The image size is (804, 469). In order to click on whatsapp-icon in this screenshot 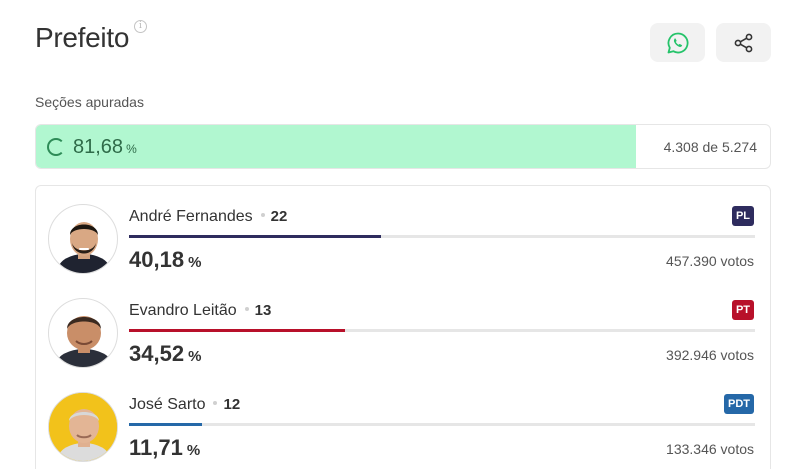, I will do `click(677, 42)`.